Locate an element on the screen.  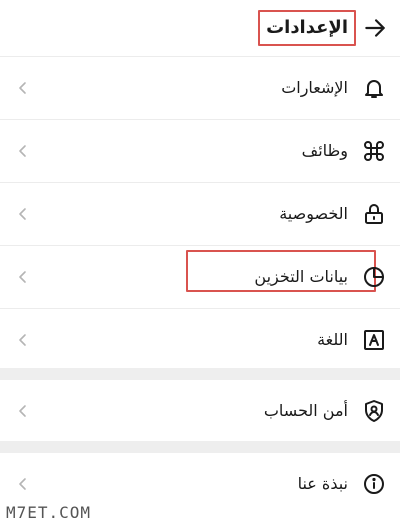
watermark: M7ET.COM is located at coordinates (49, 512).